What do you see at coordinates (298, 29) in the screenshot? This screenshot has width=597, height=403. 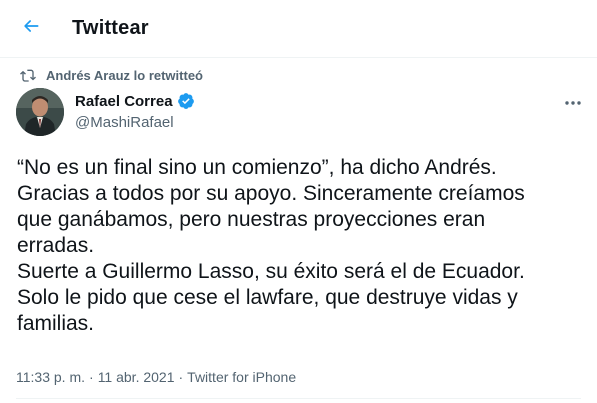 I see `top-header: Twittear` at bounding box center [298, 29].